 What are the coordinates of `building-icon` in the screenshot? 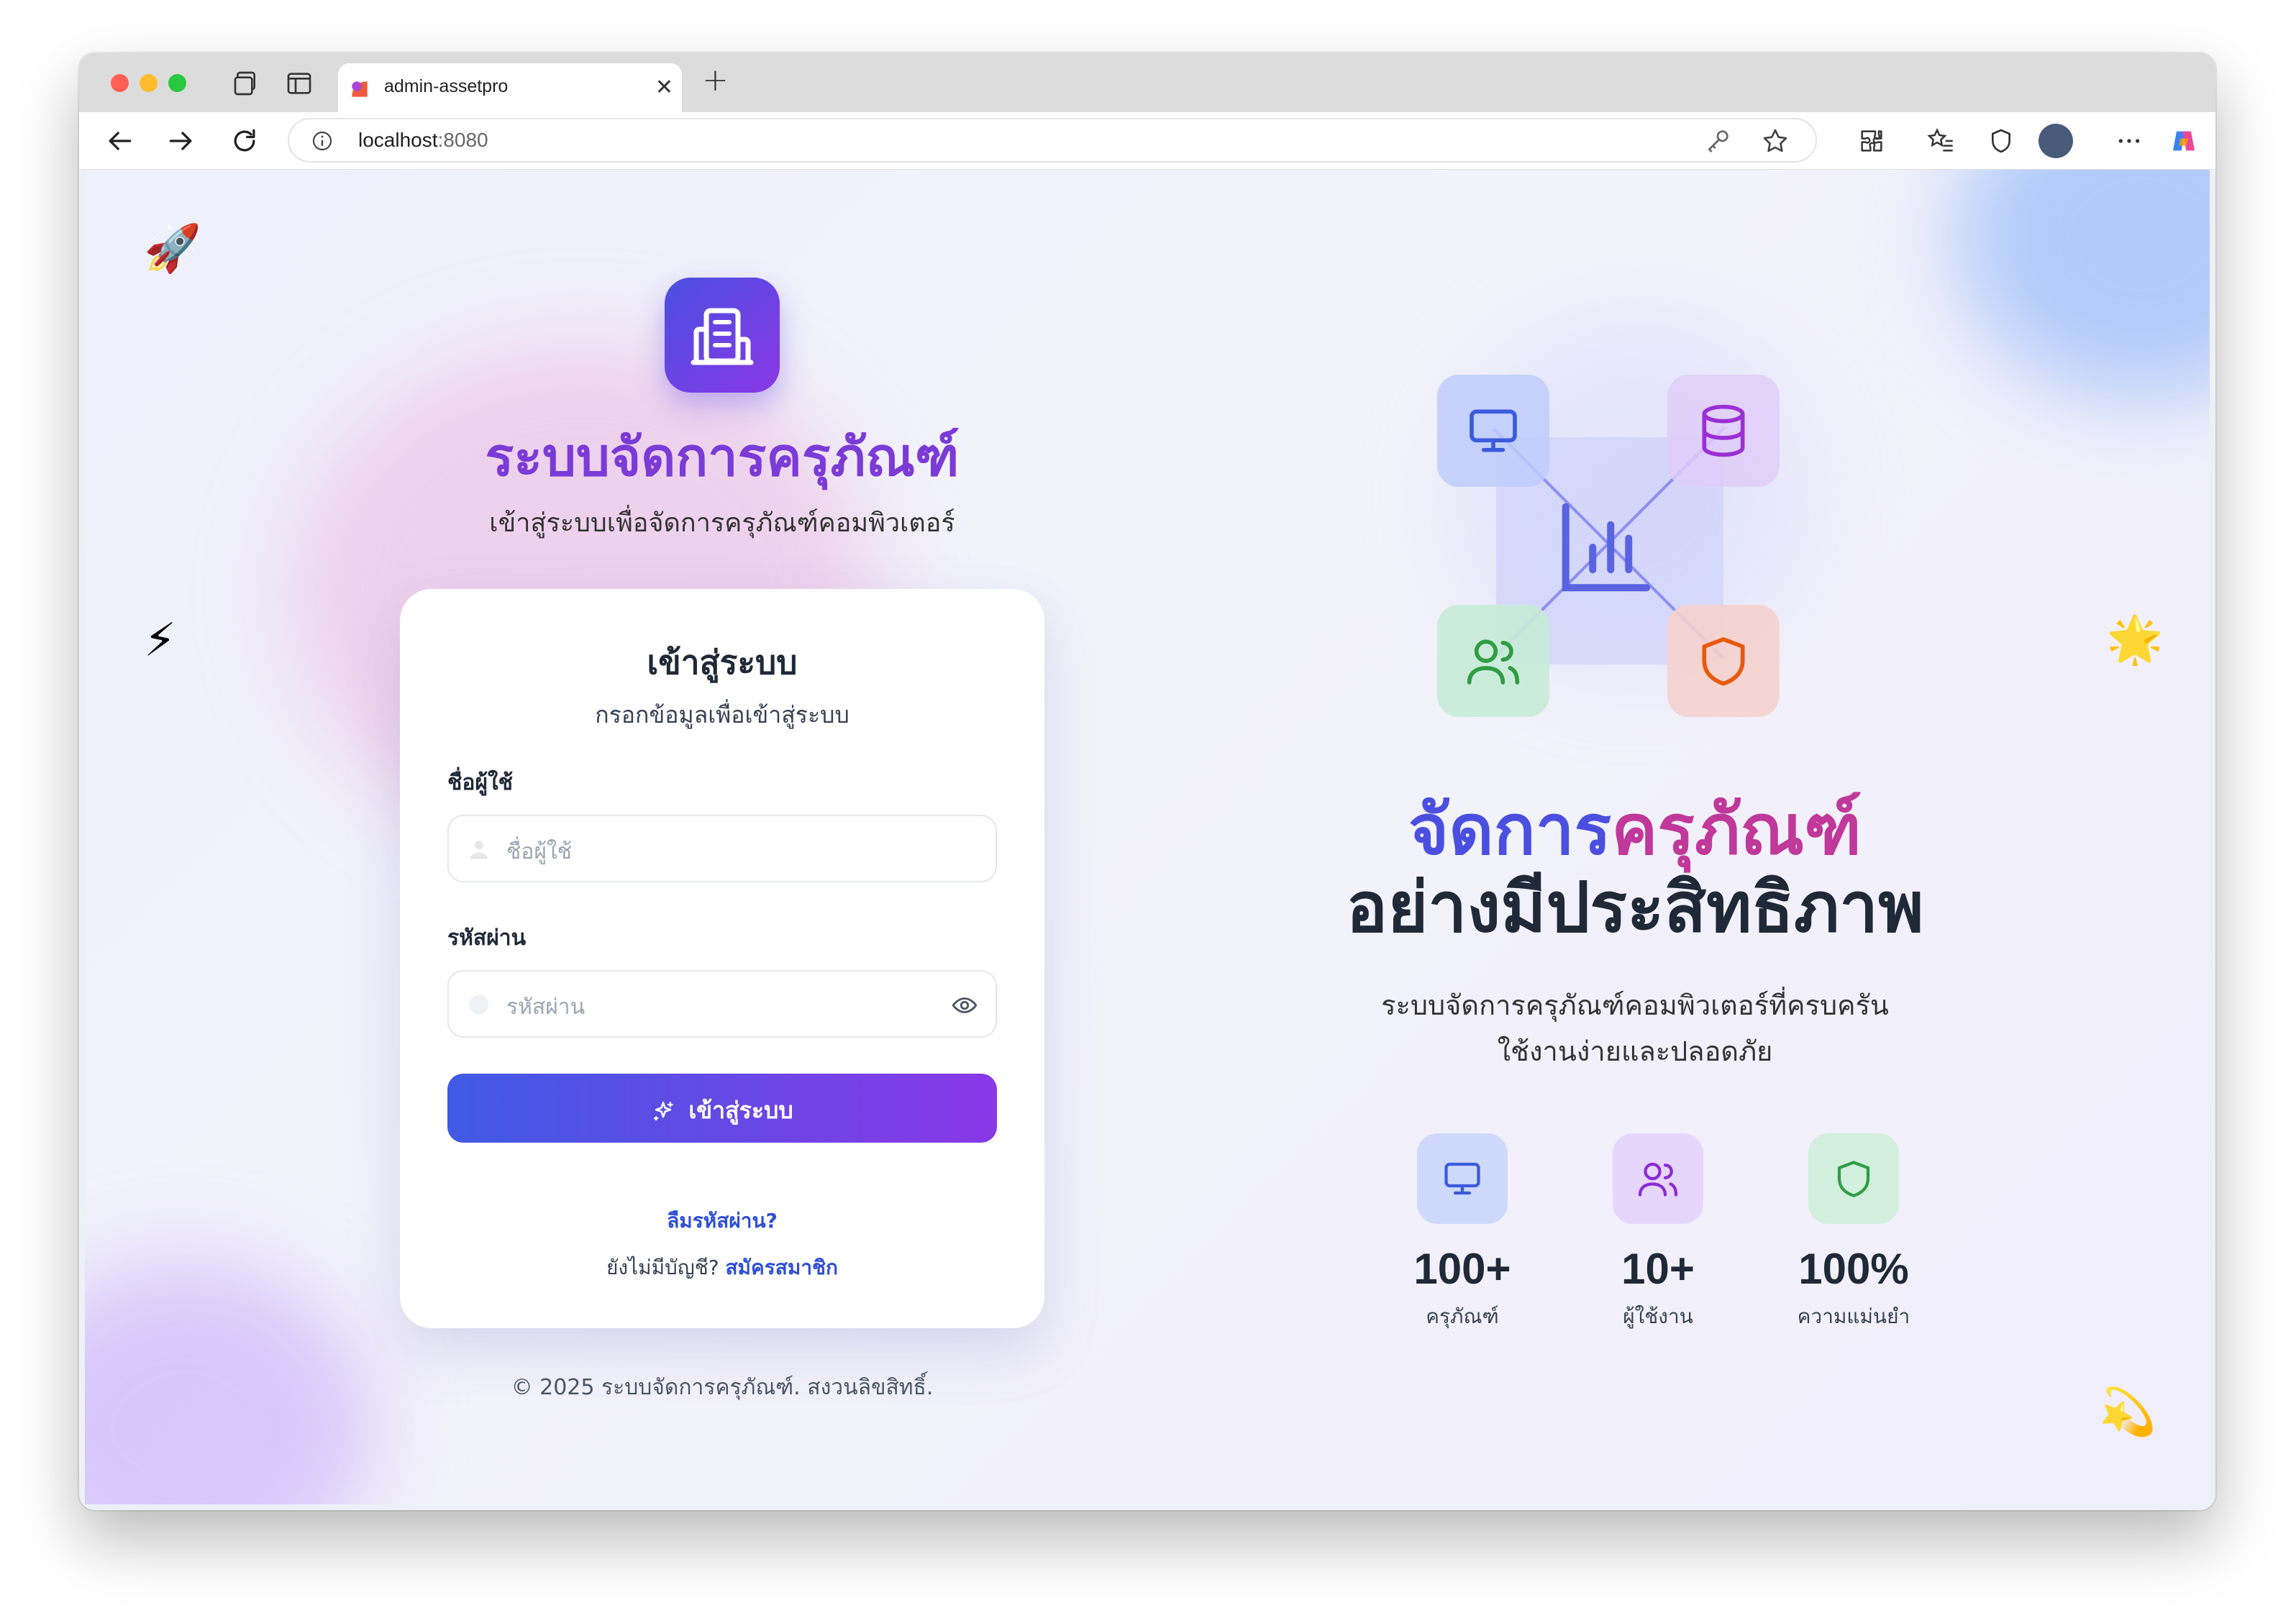 It's located at (722, 337).